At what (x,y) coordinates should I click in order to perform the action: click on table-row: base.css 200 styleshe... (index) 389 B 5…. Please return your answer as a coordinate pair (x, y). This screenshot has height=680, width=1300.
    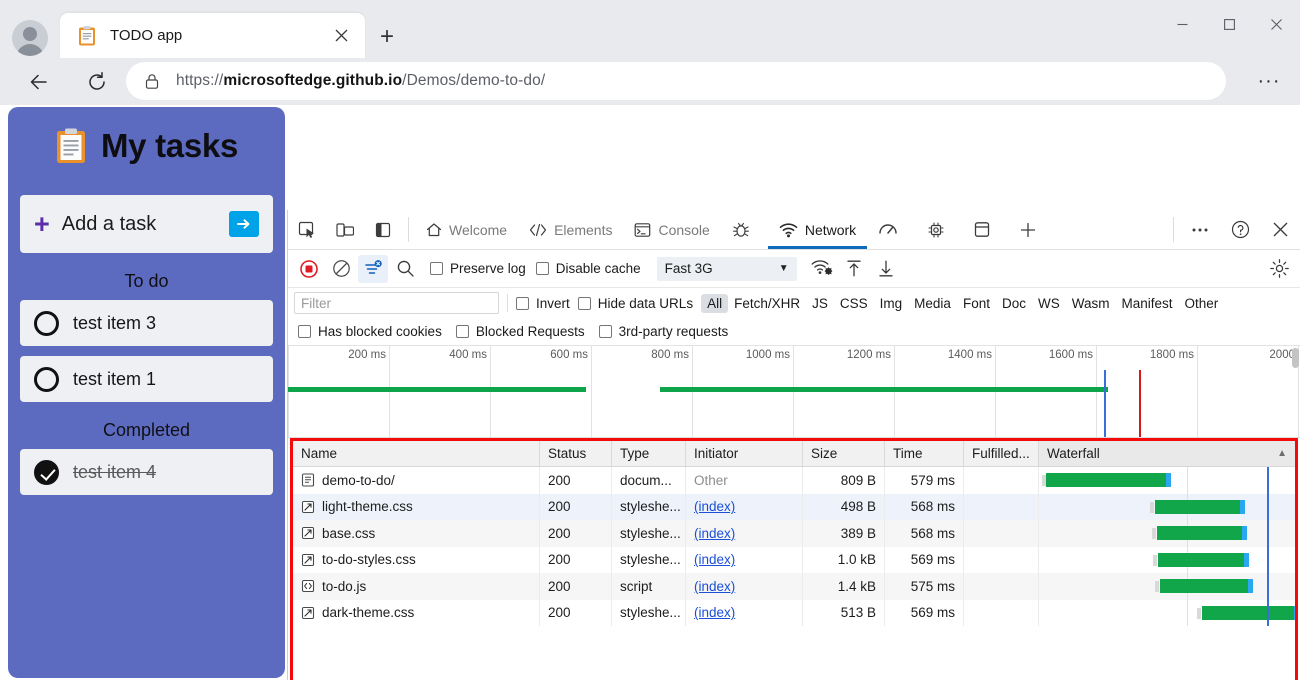
    Looking at the image, I should click on (794, 533).